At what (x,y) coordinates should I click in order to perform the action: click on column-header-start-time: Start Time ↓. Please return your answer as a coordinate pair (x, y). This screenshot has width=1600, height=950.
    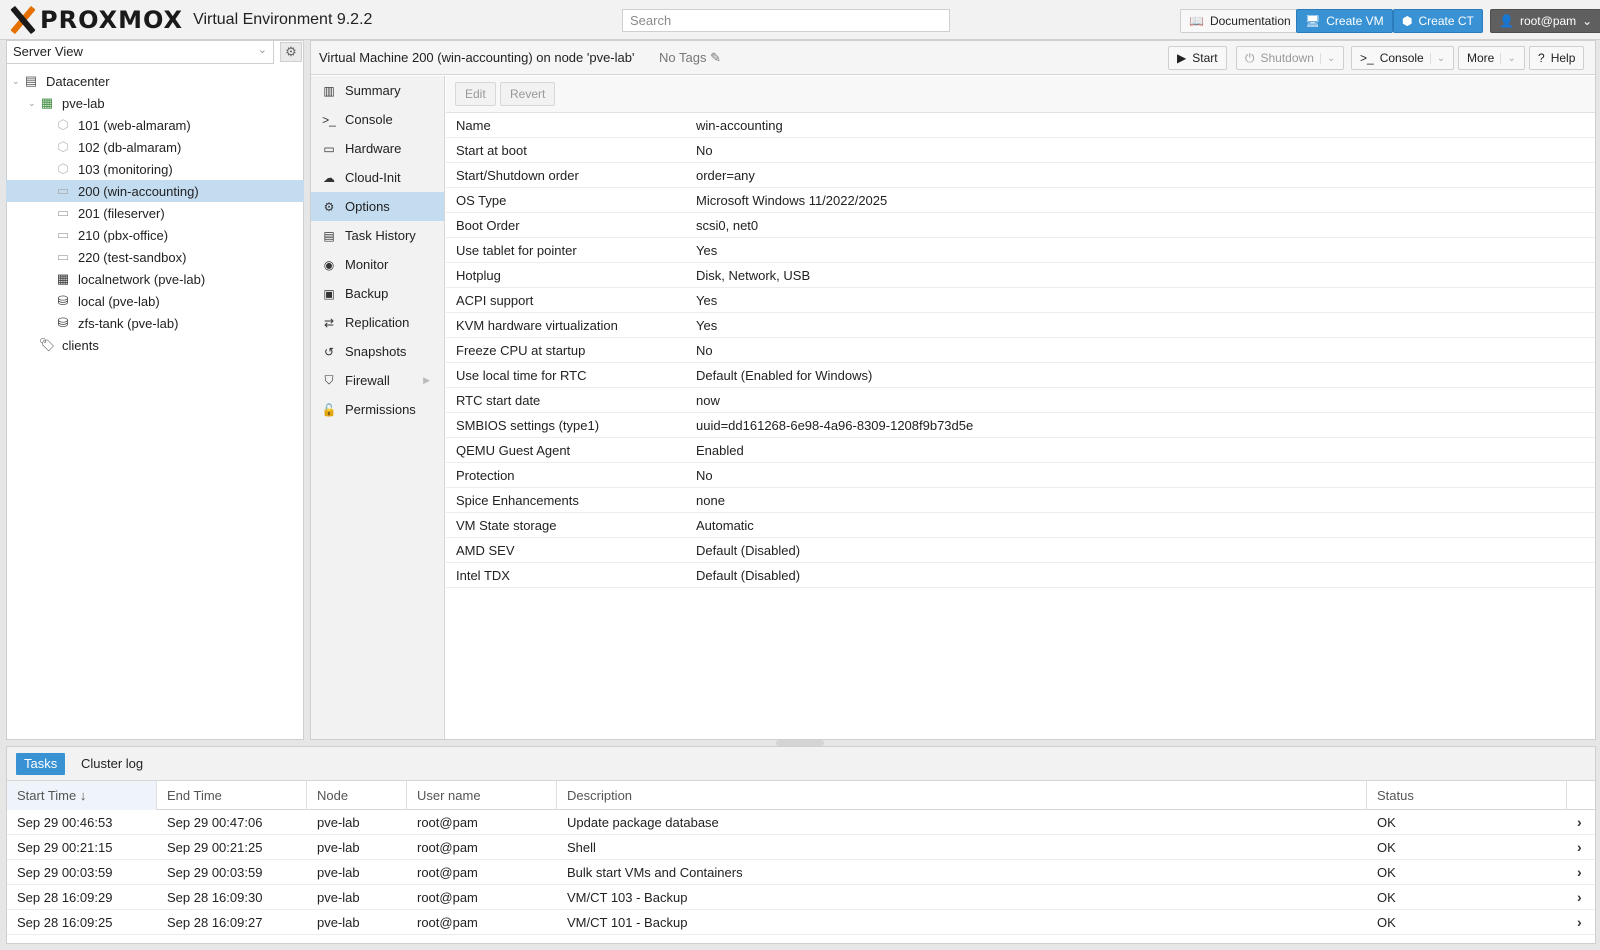
    Looking at the image, I should click on (82, 795).